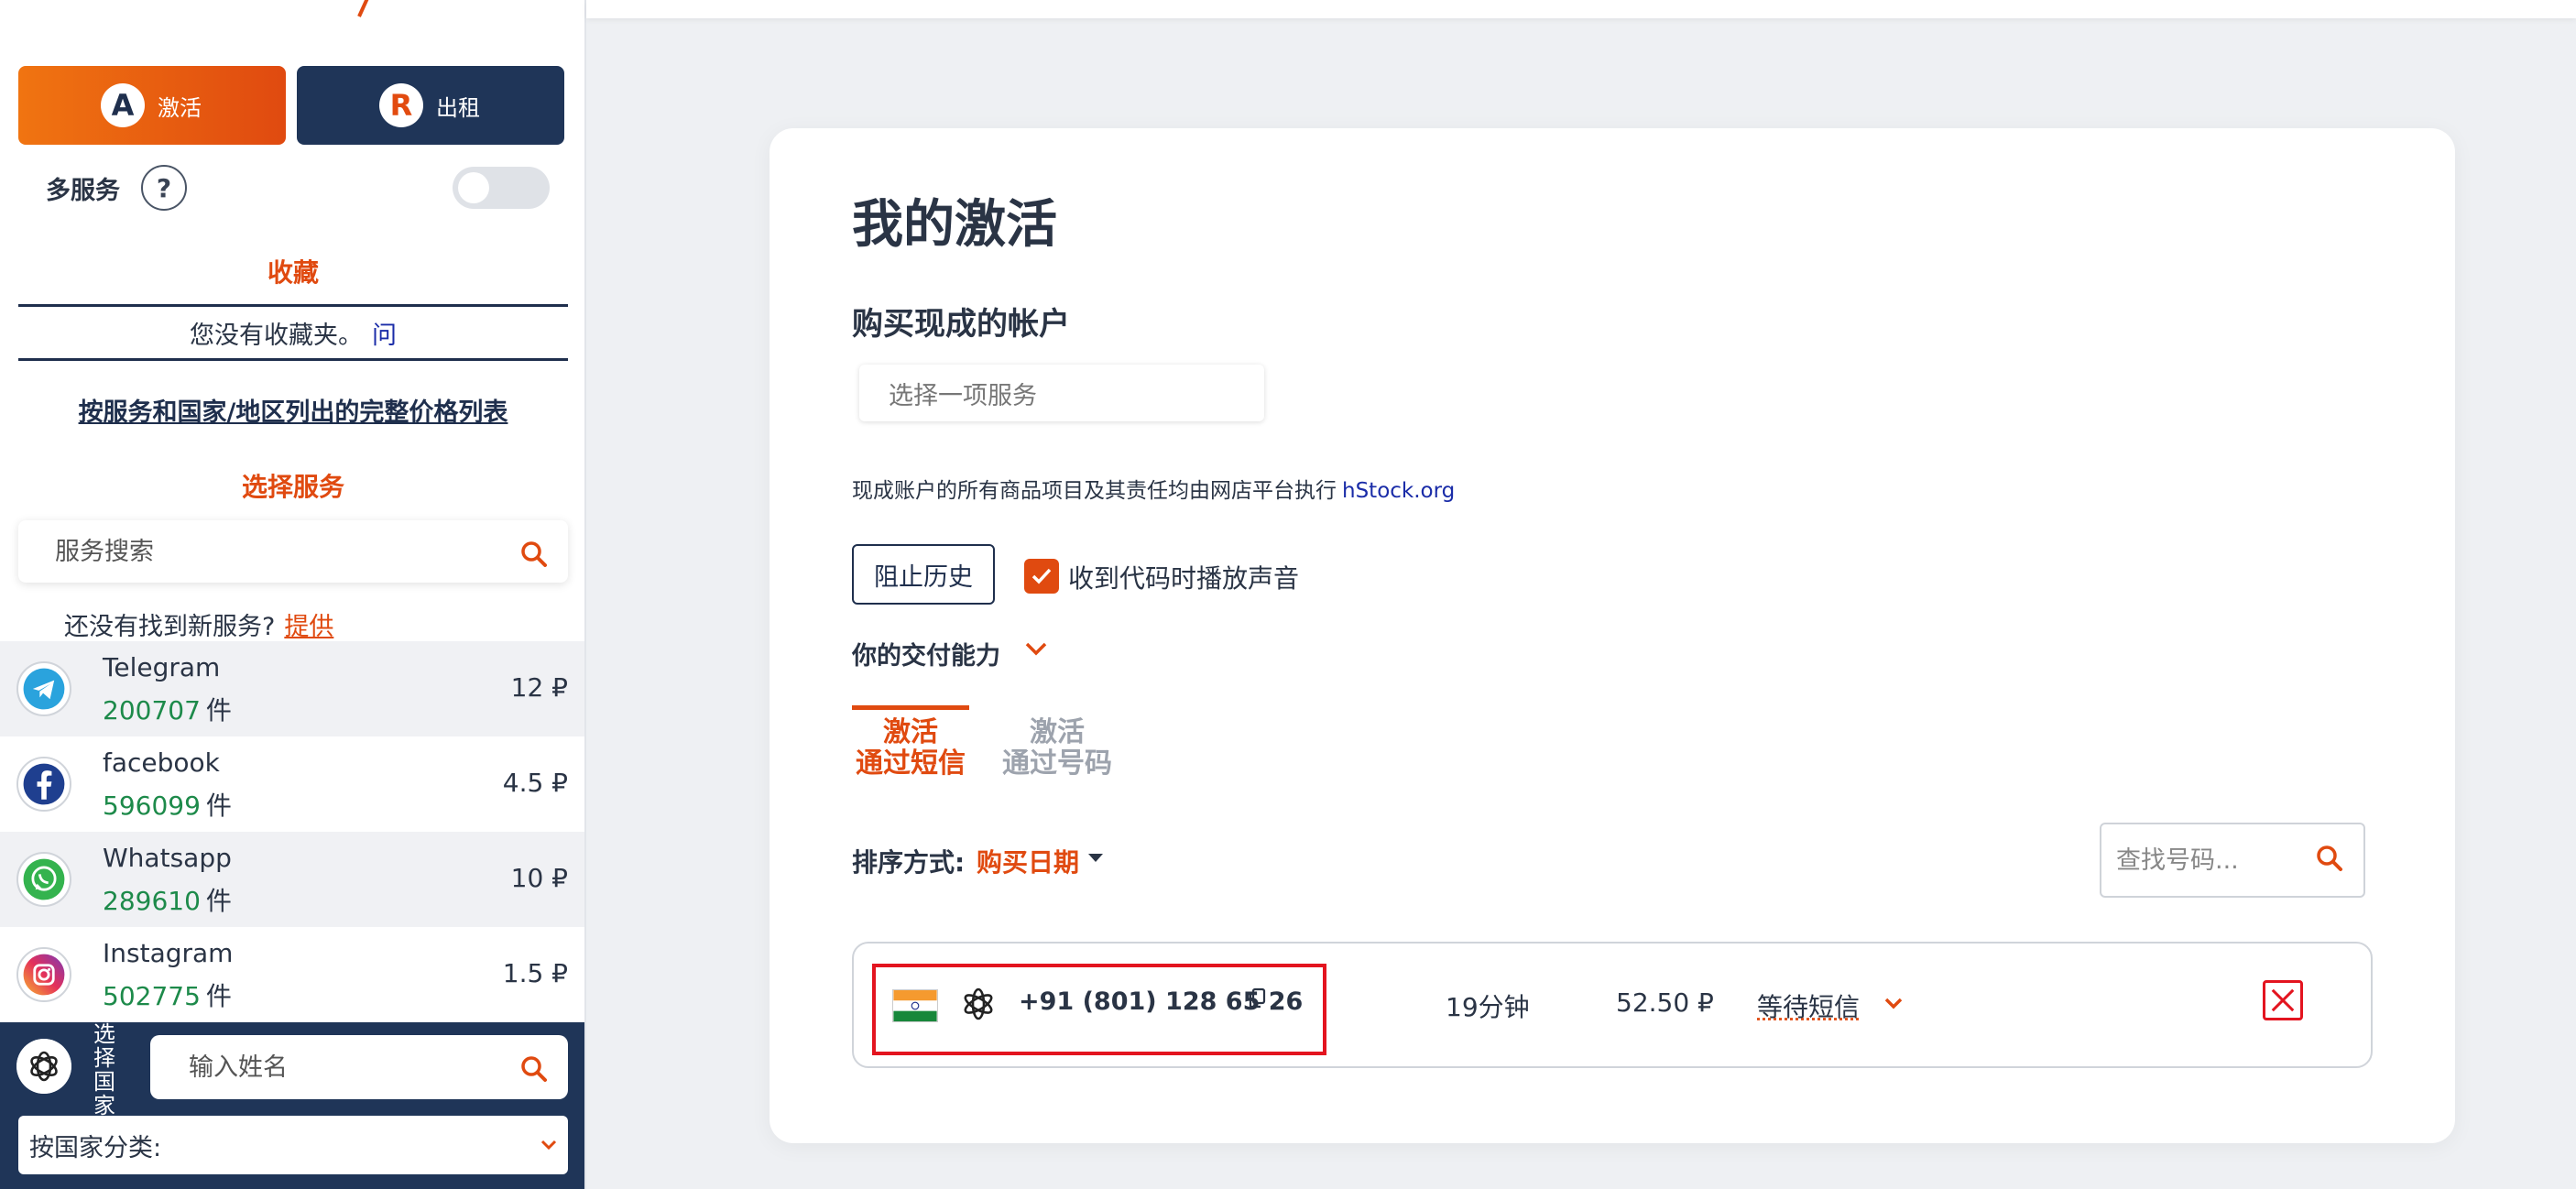 The image size is (2576, 1189). Describe the element at coordinates (152, 806) in the screenshot. I see `service-count-number: 596099` at that location.